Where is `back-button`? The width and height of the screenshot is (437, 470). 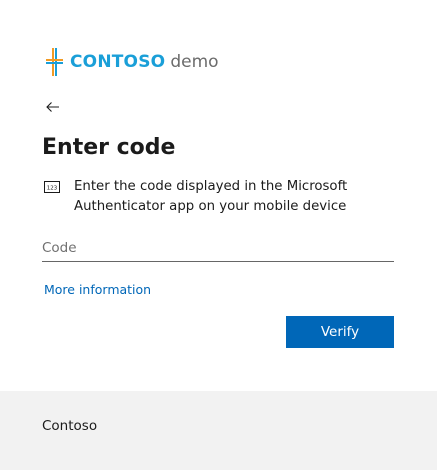
back-button is located at coordinates (53, 107).